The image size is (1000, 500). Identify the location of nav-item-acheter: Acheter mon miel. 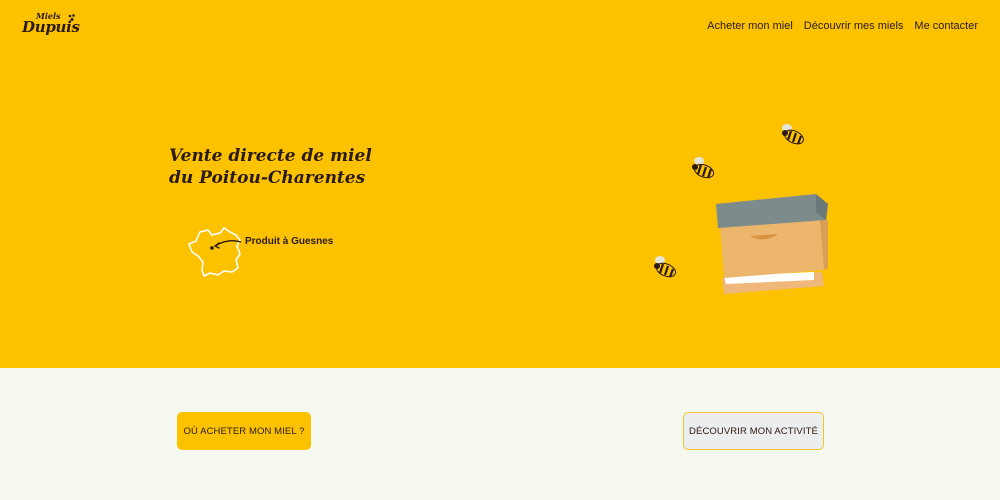
(750, 26).